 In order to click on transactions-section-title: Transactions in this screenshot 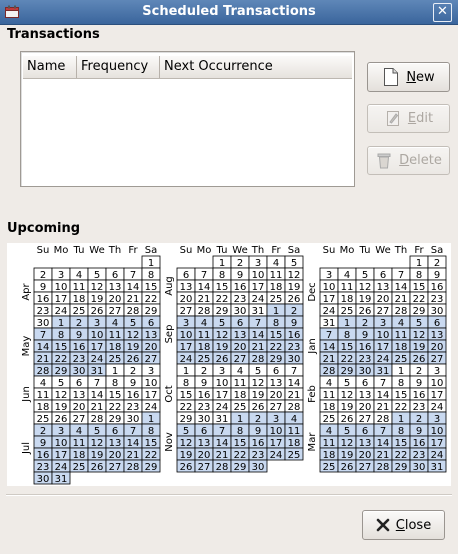, I will do `click(53, 34)`.